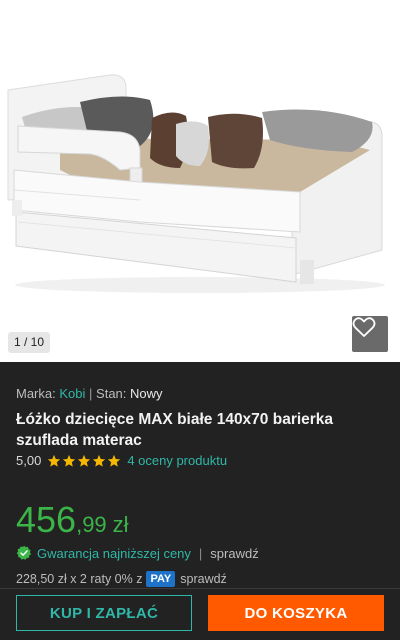  Describe the element at coordinates (104, 613) in the screenshot. I see `buy-now-button: KUP I ZAPŁAĆ` at that location.